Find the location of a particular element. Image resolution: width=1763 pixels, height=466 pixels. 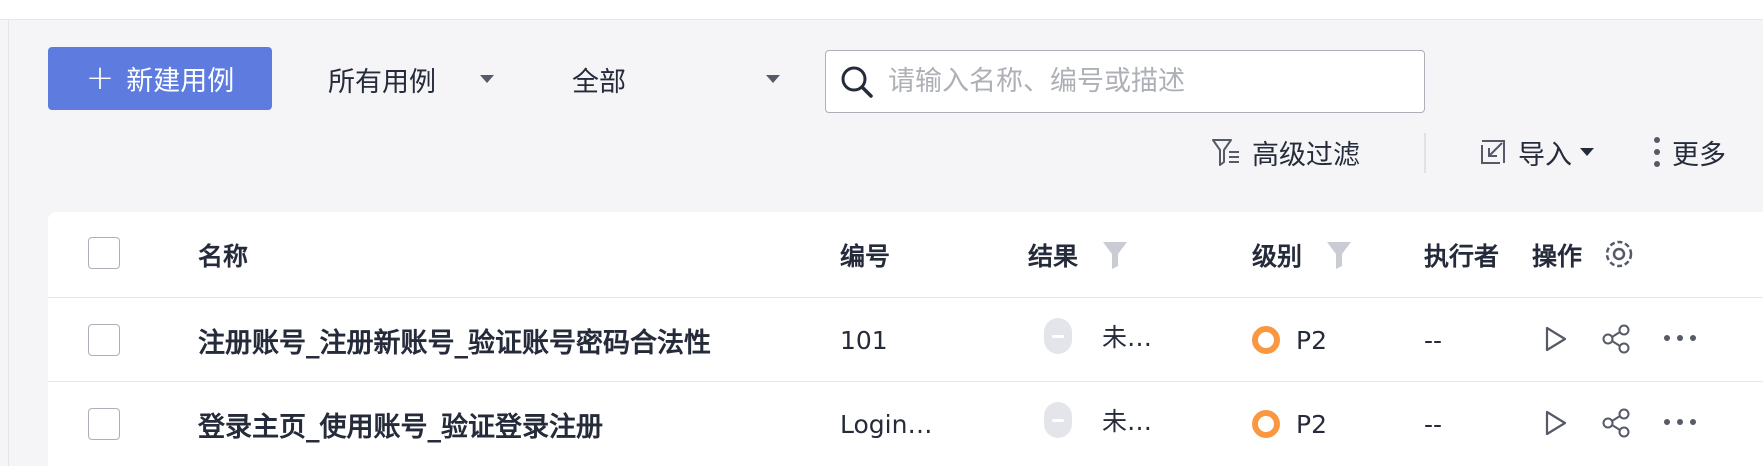

new-case-button: + 新建用例 is located at coordinates (160, 78).